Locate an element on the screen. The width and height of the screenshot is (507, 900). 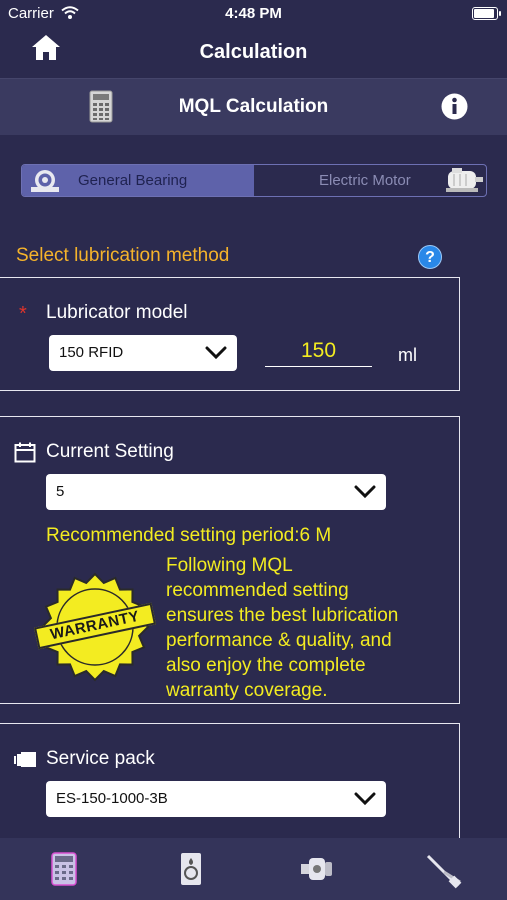
page-title: Calculation is located at coordinates (253, 52).